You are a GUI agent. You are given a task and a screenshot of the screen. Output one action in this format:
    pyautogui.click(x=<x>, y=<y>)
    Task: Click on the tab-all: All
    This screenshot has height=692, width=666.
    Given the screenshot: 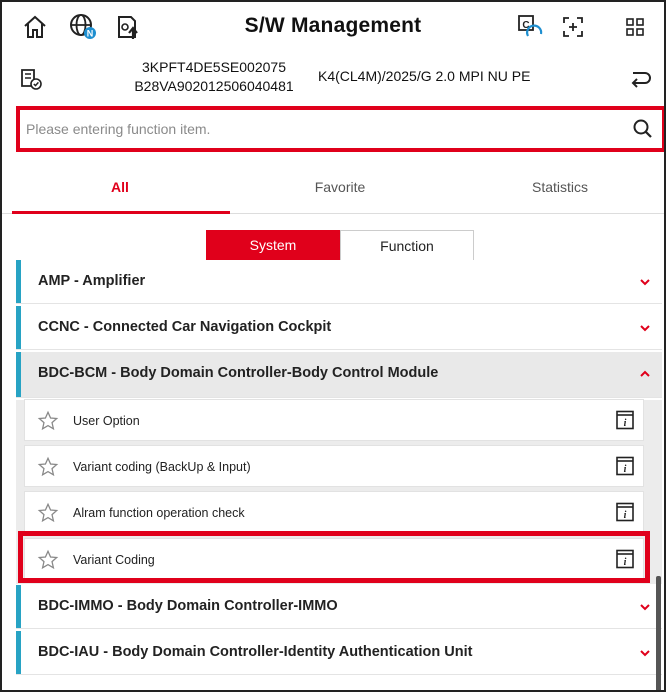 What is the action you would take?
    pyautogui.click(x=120, y=189)
    